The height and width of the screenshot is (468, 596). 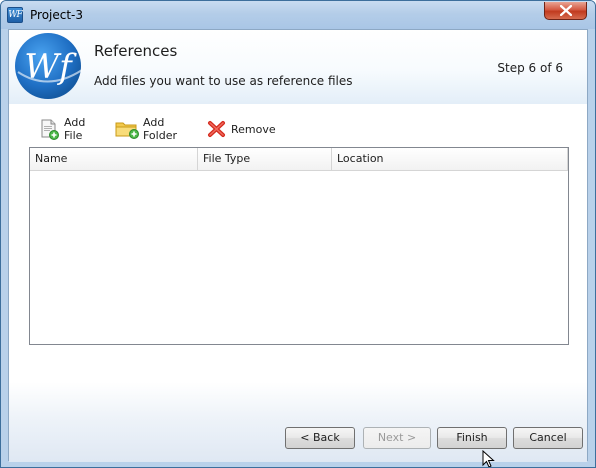 What do you see at coordinates (298, 15) in the screenshot?
I see `title-bar: WF Project-3` at bounding box center [298, 15].